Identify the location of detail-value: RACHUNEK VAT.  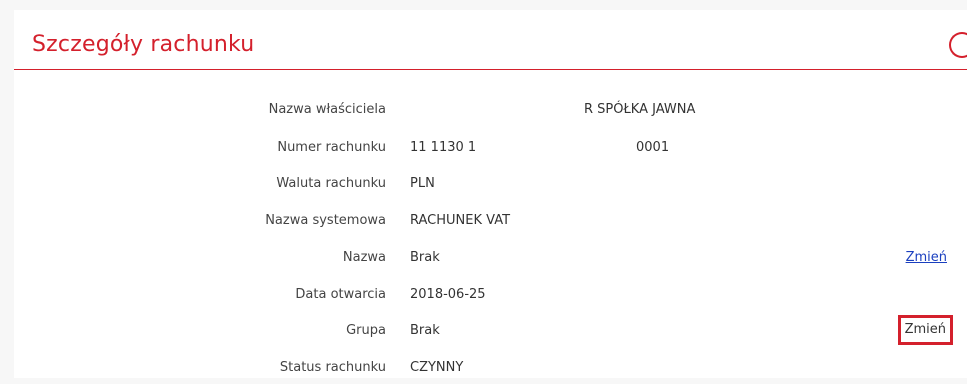
(460, 220).